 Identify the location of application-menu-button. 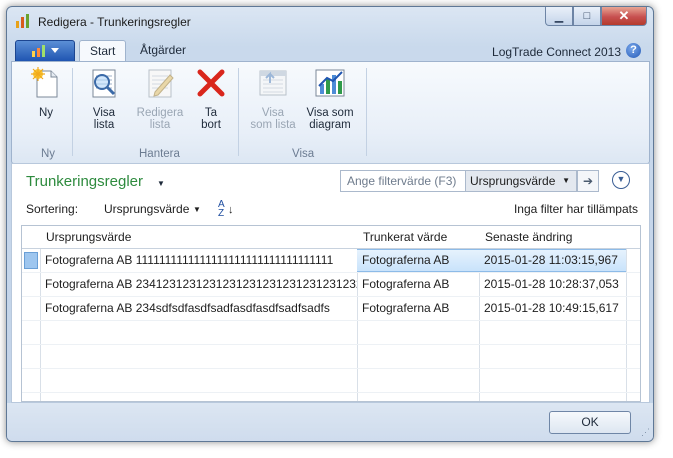
(45, 51).